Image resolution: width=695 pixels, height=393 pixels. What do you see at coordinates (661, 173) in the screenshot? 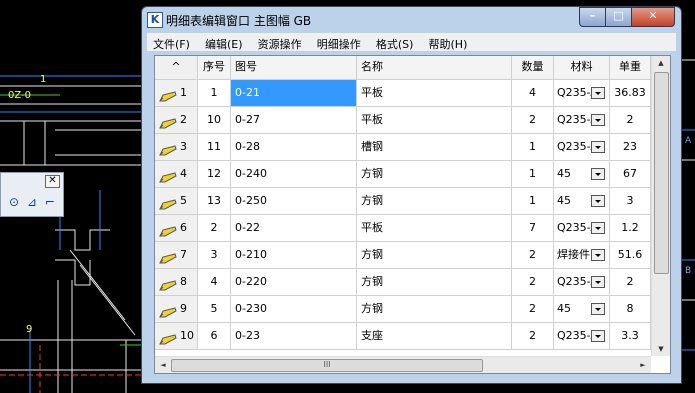
I see `vertical-scroll-thumb` at bounding box center [661, 173].